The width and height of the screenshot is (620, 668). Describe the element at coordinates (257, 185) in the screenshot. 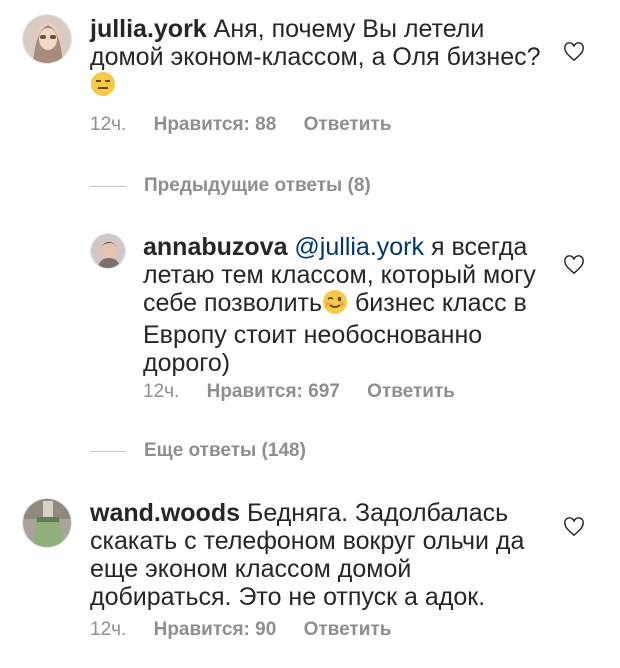

I see `previous-replies-label: Предыдущие ответы (8)` at that location.